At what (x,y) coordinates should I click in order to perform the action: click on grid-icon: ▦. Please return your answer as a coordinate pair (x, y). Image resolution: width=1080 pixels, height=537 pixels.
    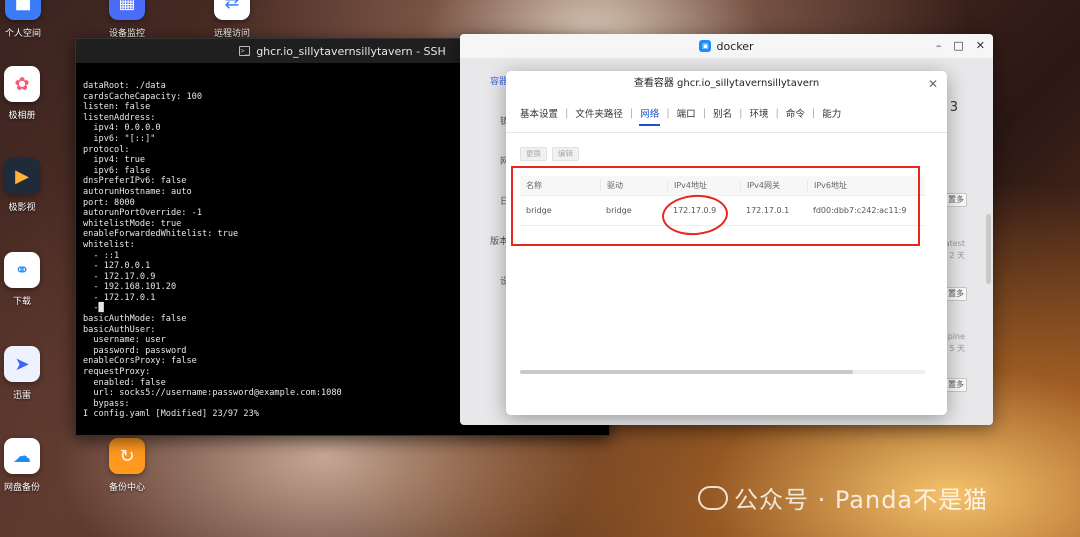
    Looking at the image, I should click on (127, 10).